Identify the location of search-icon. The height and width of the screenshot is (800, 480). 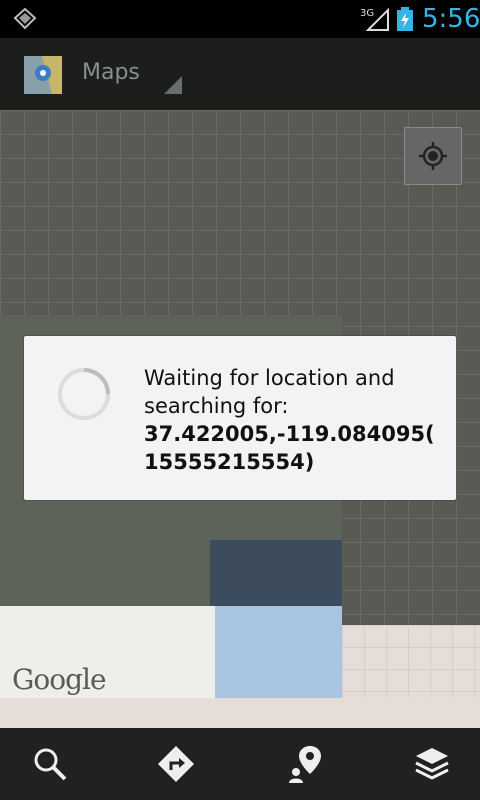
(50, 764).